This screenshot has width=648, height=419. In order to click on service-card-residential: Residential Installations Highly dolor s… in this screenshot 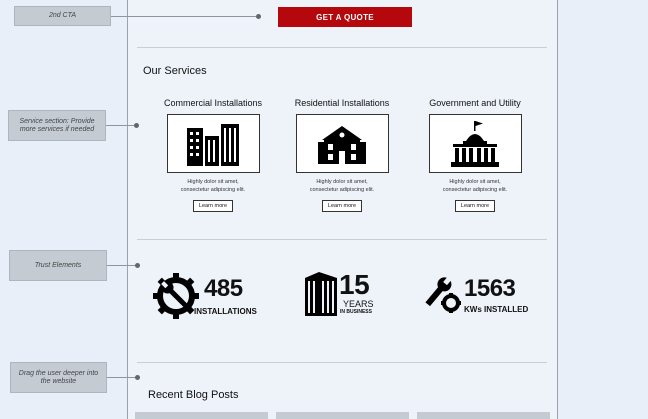, I will do `click(342, 155)`.